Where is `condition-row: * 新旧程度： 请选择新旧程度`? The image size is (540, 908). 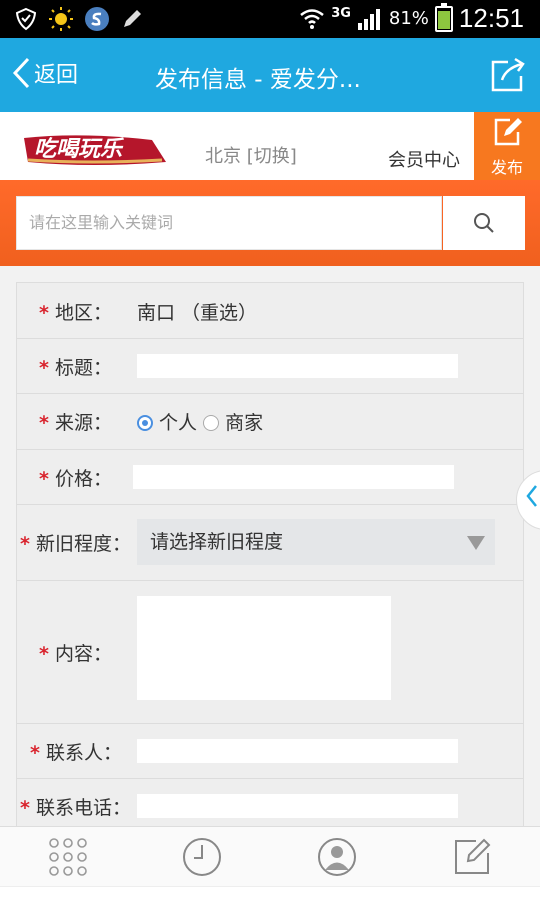
condition-row: * 新旧程度： 请选择新旧程度 is located at coordinates (270, 543).